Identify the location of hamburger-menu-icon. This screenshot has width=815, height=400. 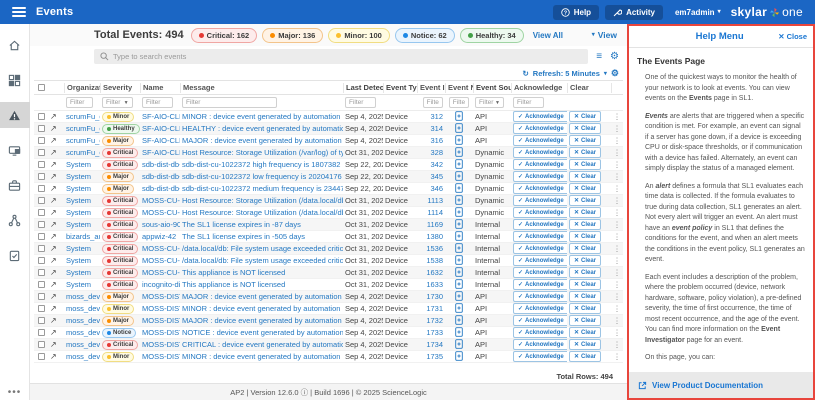
(19, 12).